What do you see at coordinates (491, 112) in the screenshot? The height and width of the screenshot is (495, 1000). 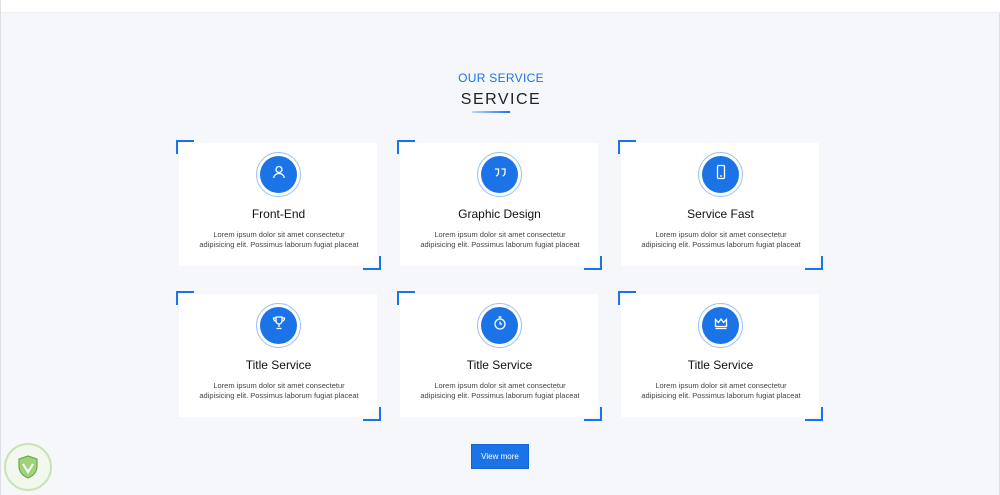 I see `title-underline` at bounding box center [491, 112].